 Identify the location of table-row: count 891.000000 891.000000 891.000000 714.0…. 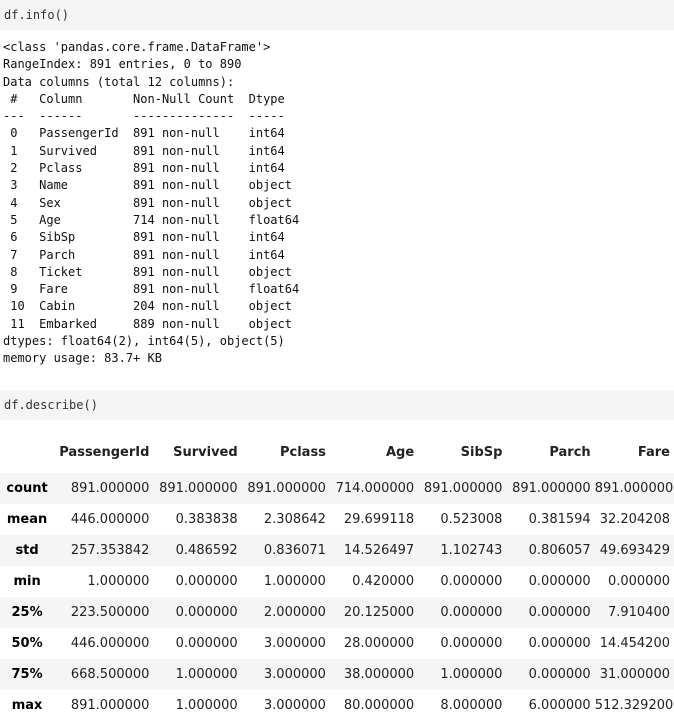
(337, 488).